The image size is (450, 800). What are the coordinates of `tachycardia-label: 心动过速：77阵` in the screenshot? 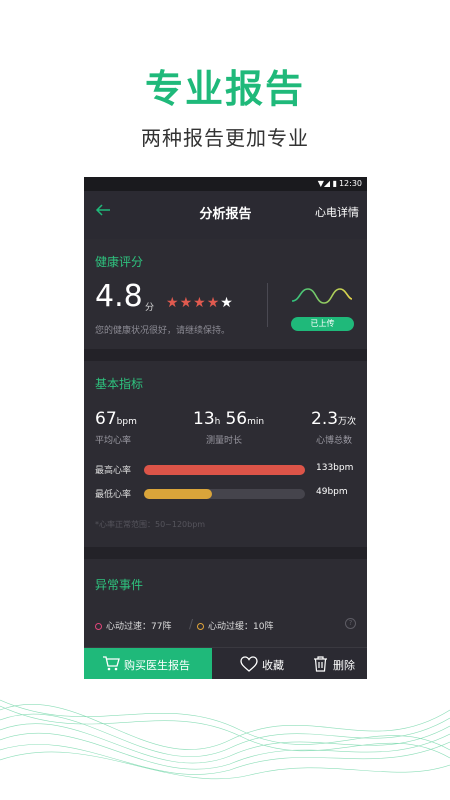 It's located at (139, 627).